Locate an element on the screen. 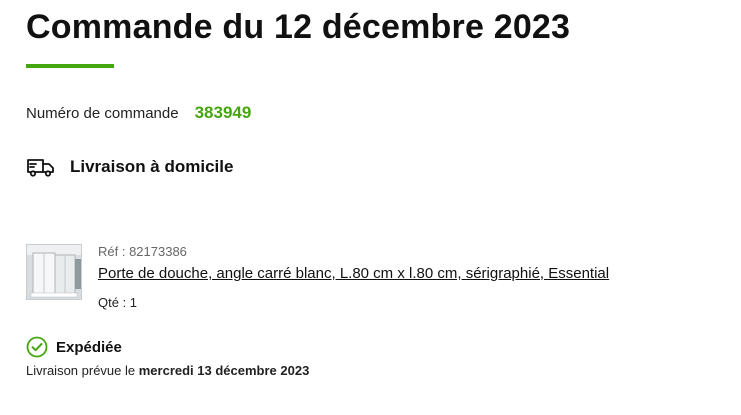  product-thumbnail is located at coordinates (54, 272).